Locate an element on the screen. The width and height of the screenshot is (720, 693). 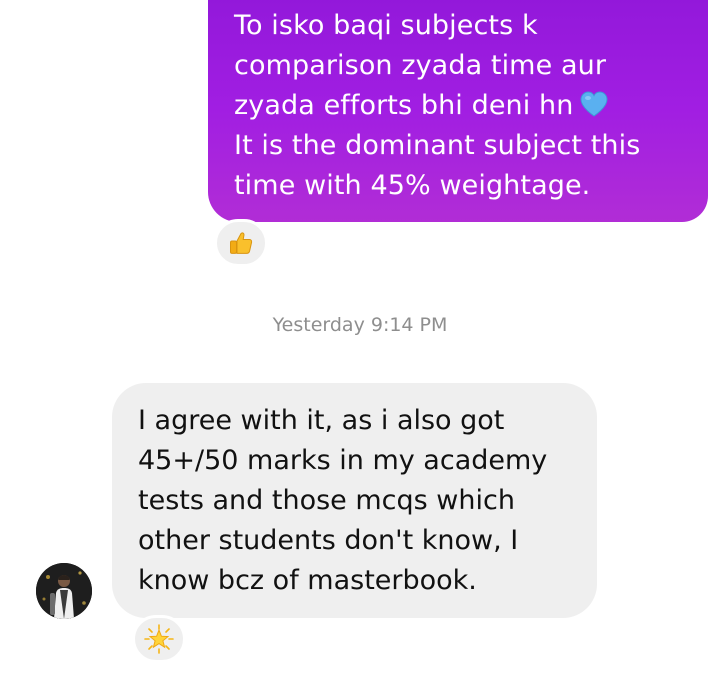
message-line: know bcz of masterbook. is located at coordinates (307, 580).